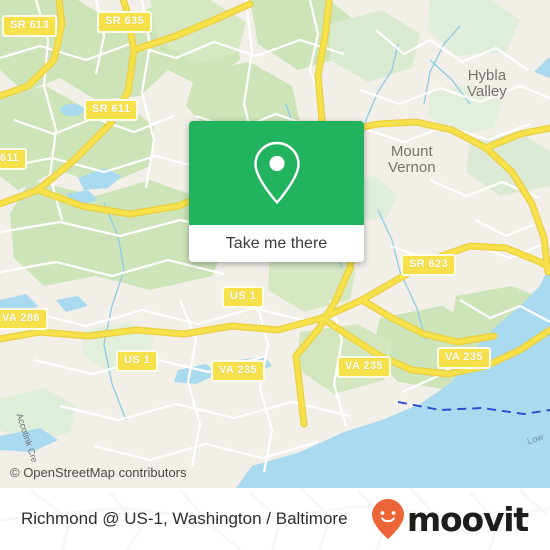  Describe the element at coordinates (125, 22) in the screenshot. I see `road-shield: SR 635` at that location.